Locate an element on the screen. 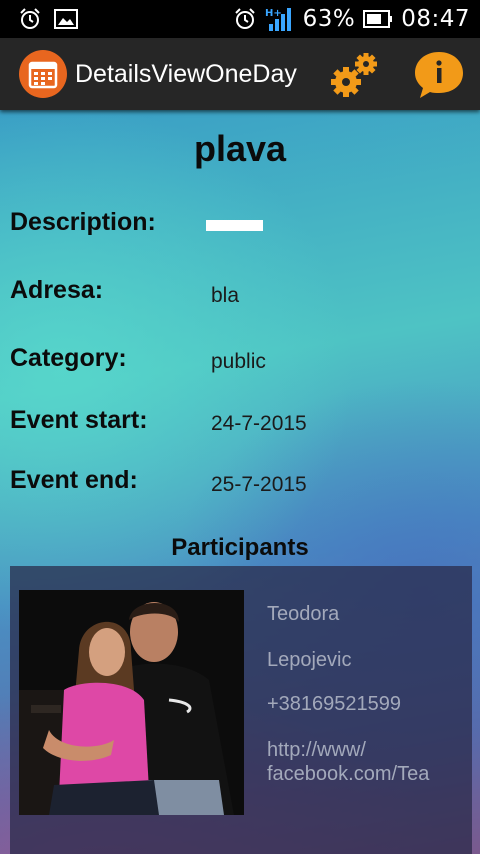 The height and width of the screenshot is (854, 480). info-icon is located at coordinates (439, 75).